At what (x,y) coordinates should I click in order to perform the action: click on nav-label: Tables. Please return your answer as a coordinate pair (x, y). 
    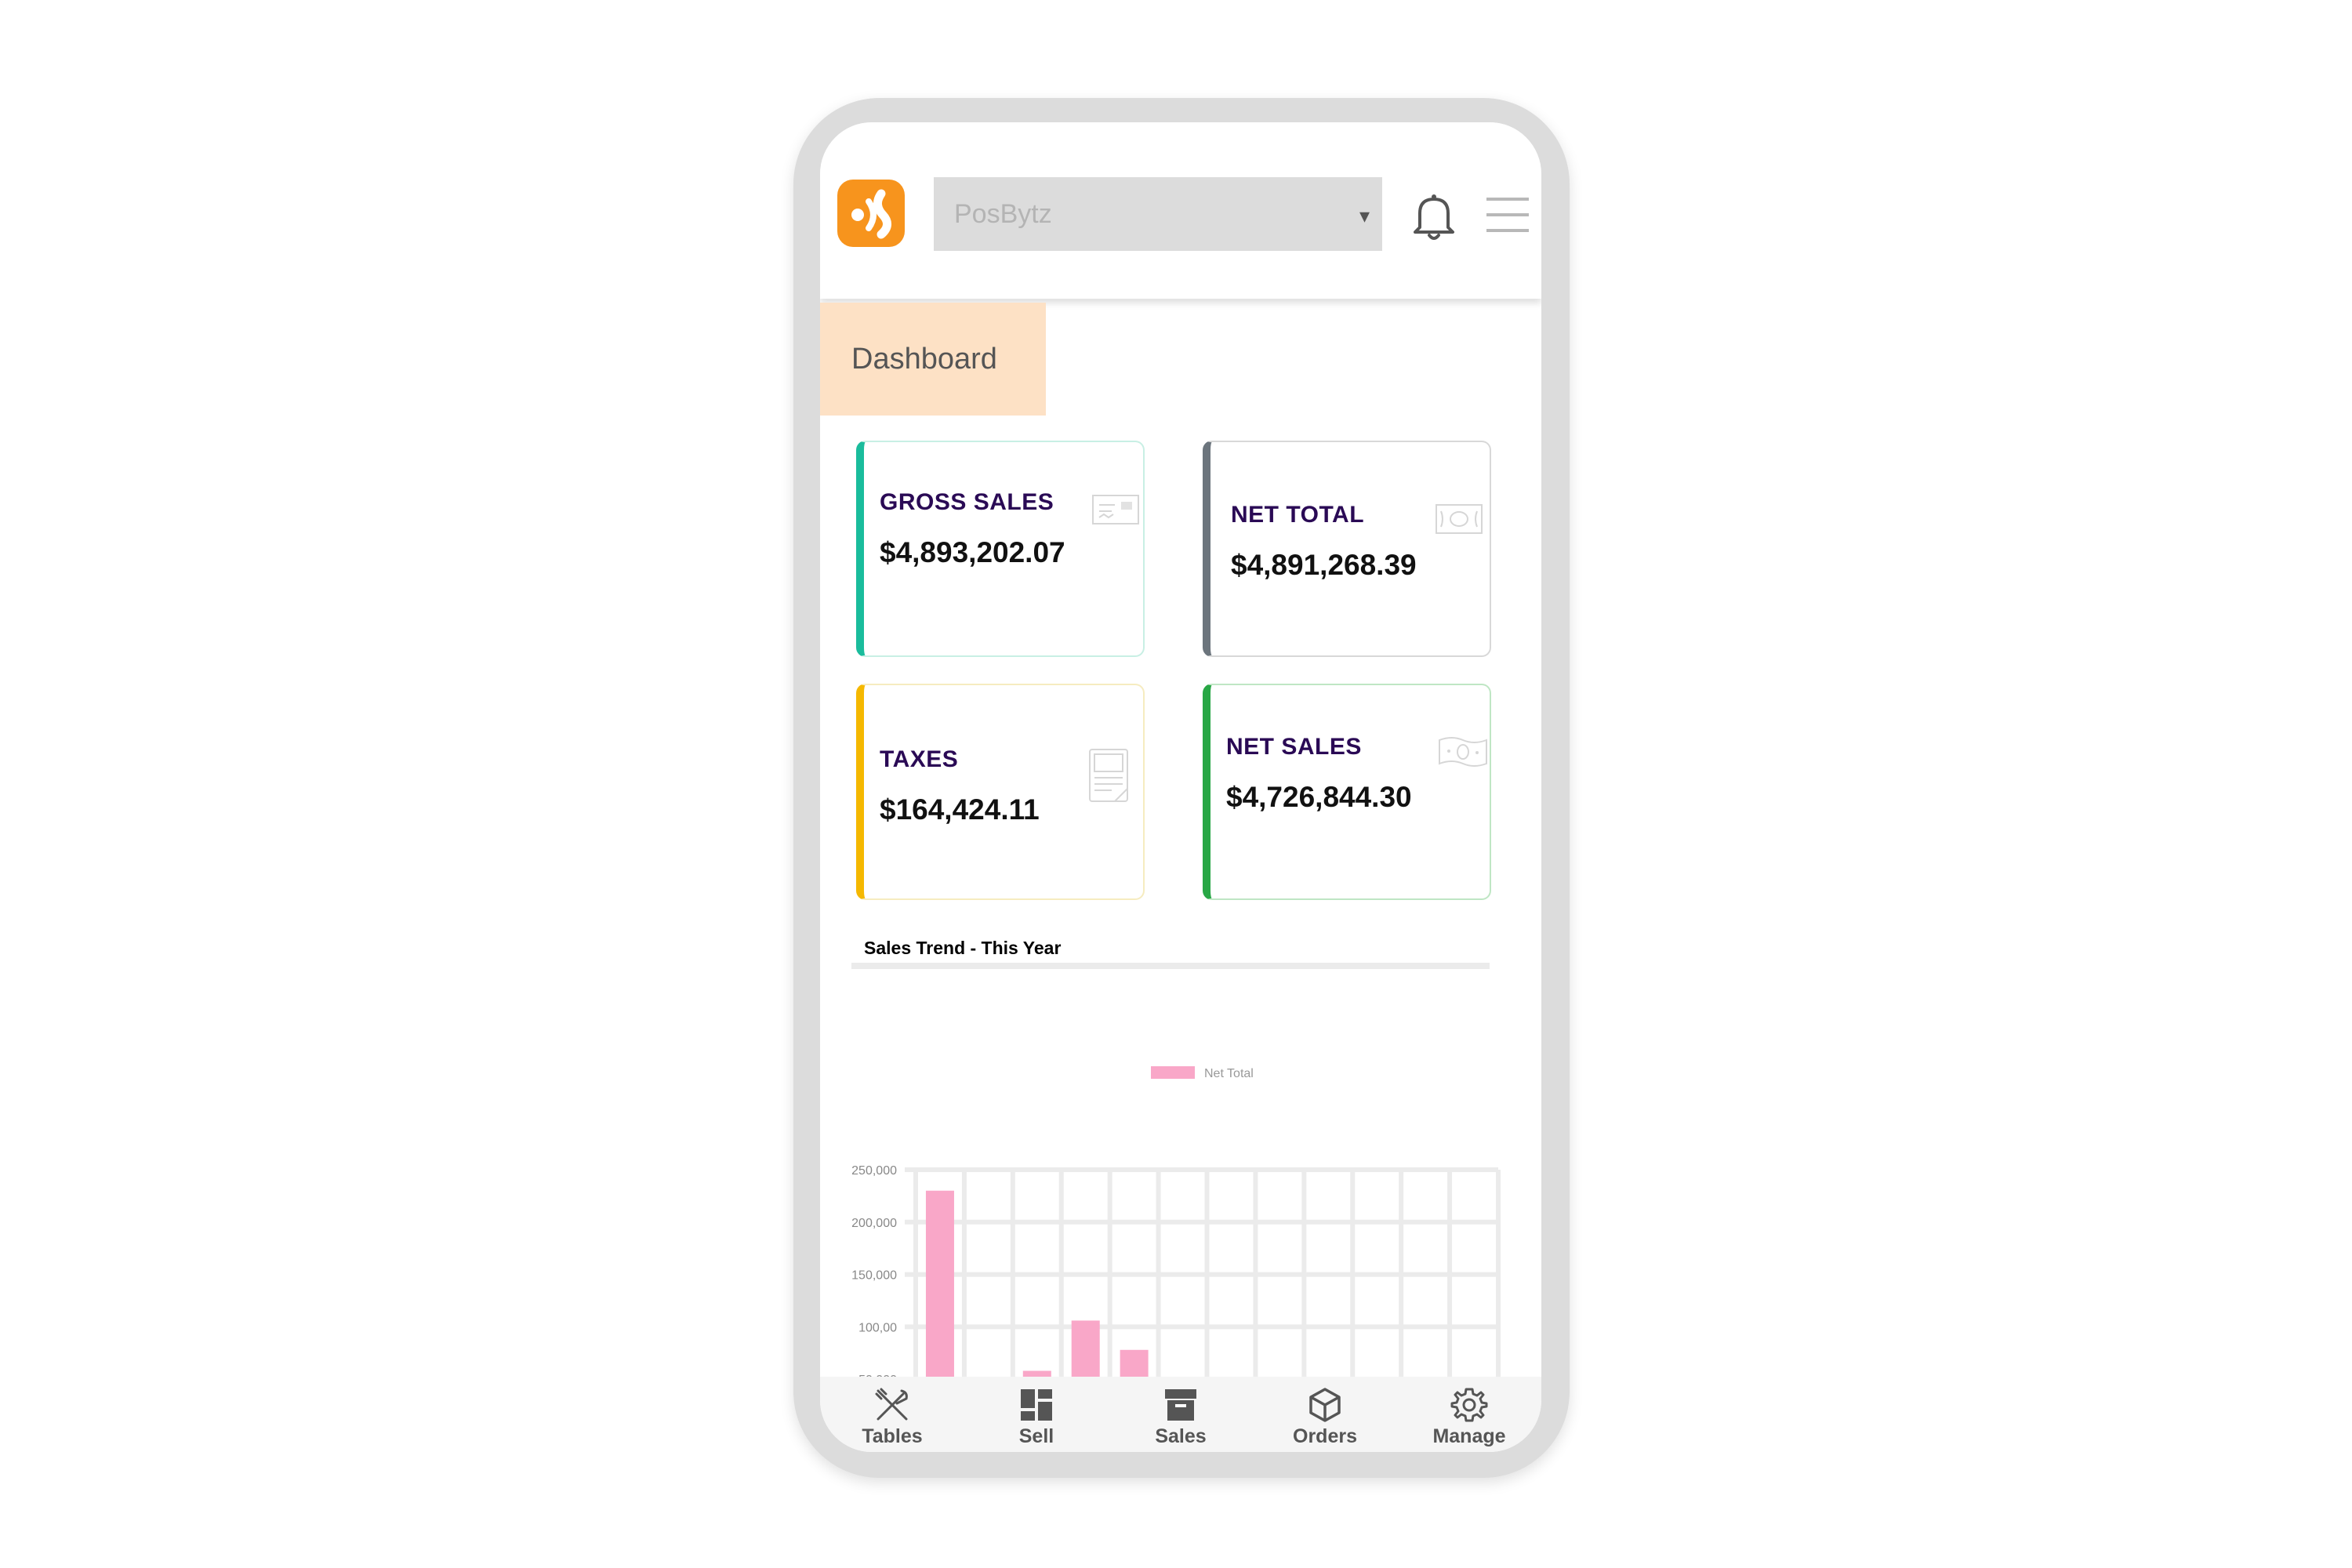
    Looking at the image, I should click on (892, 1436).